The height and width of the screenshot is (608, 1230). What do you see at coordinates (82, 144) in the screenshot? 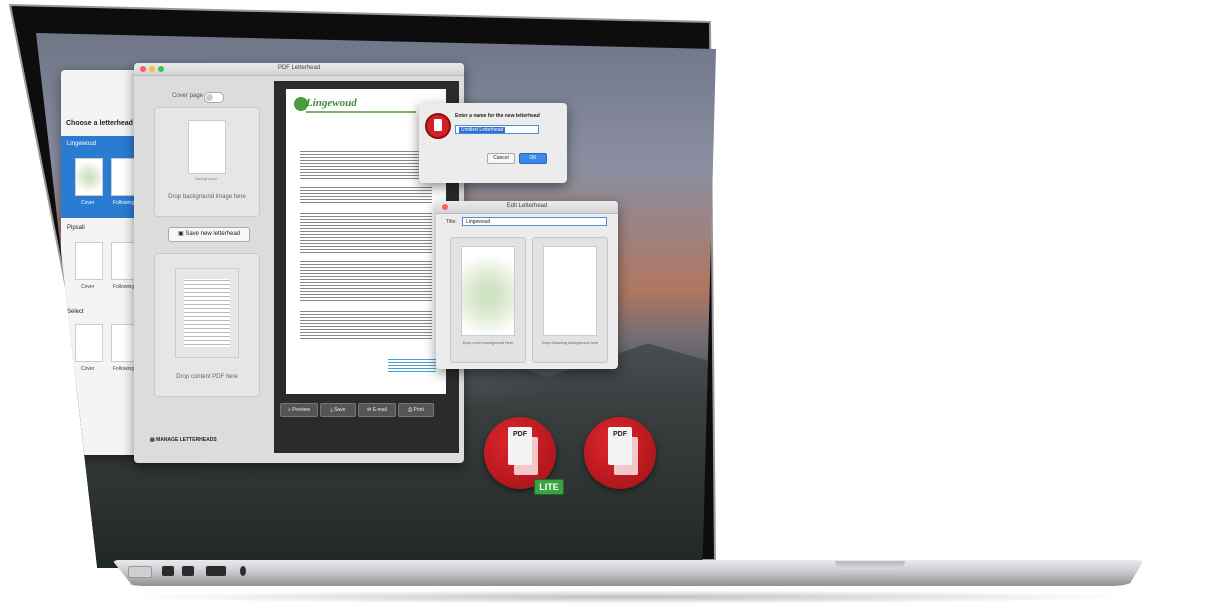
I see `letterhead-name: Lingewoud` at bounding box center [82, 144].